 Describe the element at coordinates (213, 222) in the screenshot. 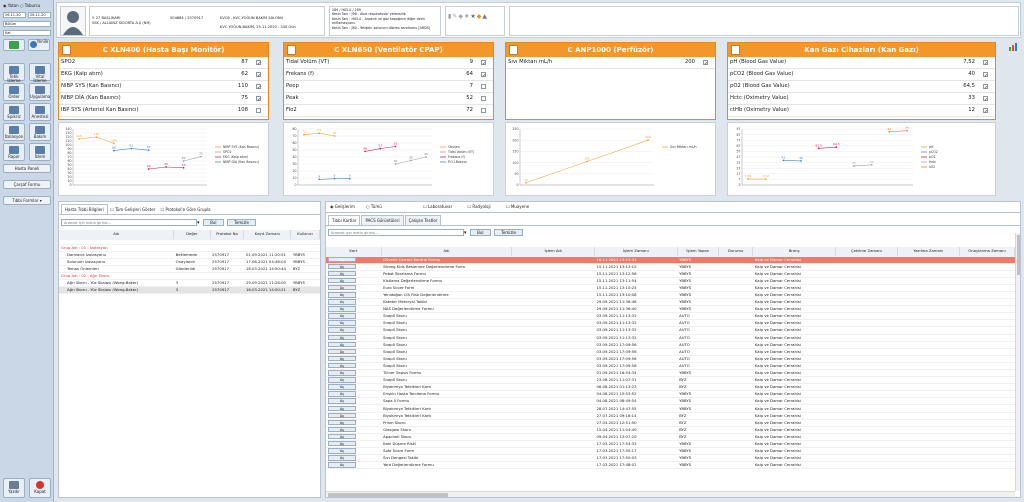

I see `left-search-button: Bul` at that location.